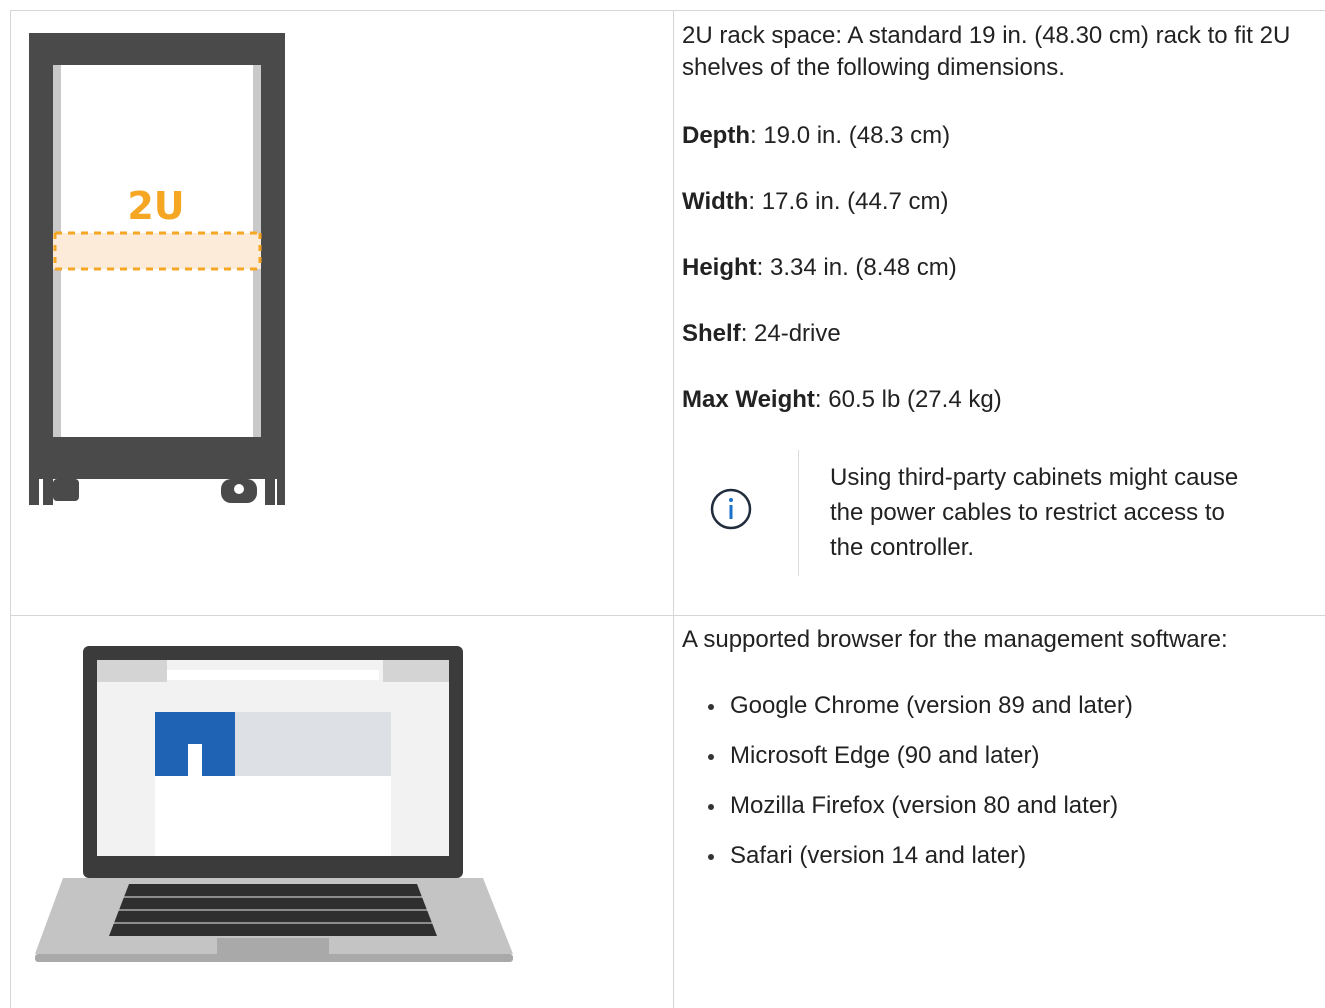 The image size is (1325, 1008). Describe the element at coordinates (731, 509) in the screenshot. I see `info-icon` at that location.